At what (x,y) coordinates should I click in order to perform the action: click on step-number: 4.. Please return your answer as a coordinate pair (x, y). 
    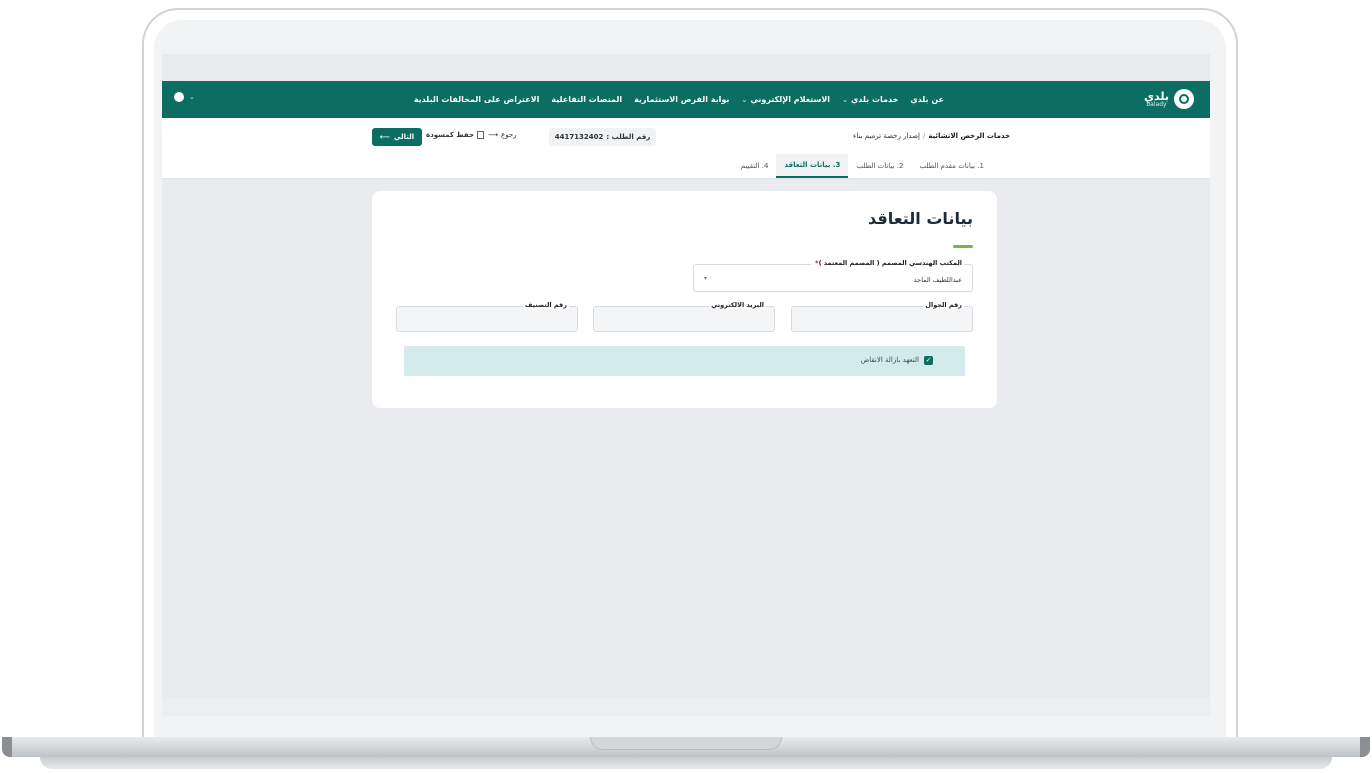
    Looking at the image, I should click on (765, 166).